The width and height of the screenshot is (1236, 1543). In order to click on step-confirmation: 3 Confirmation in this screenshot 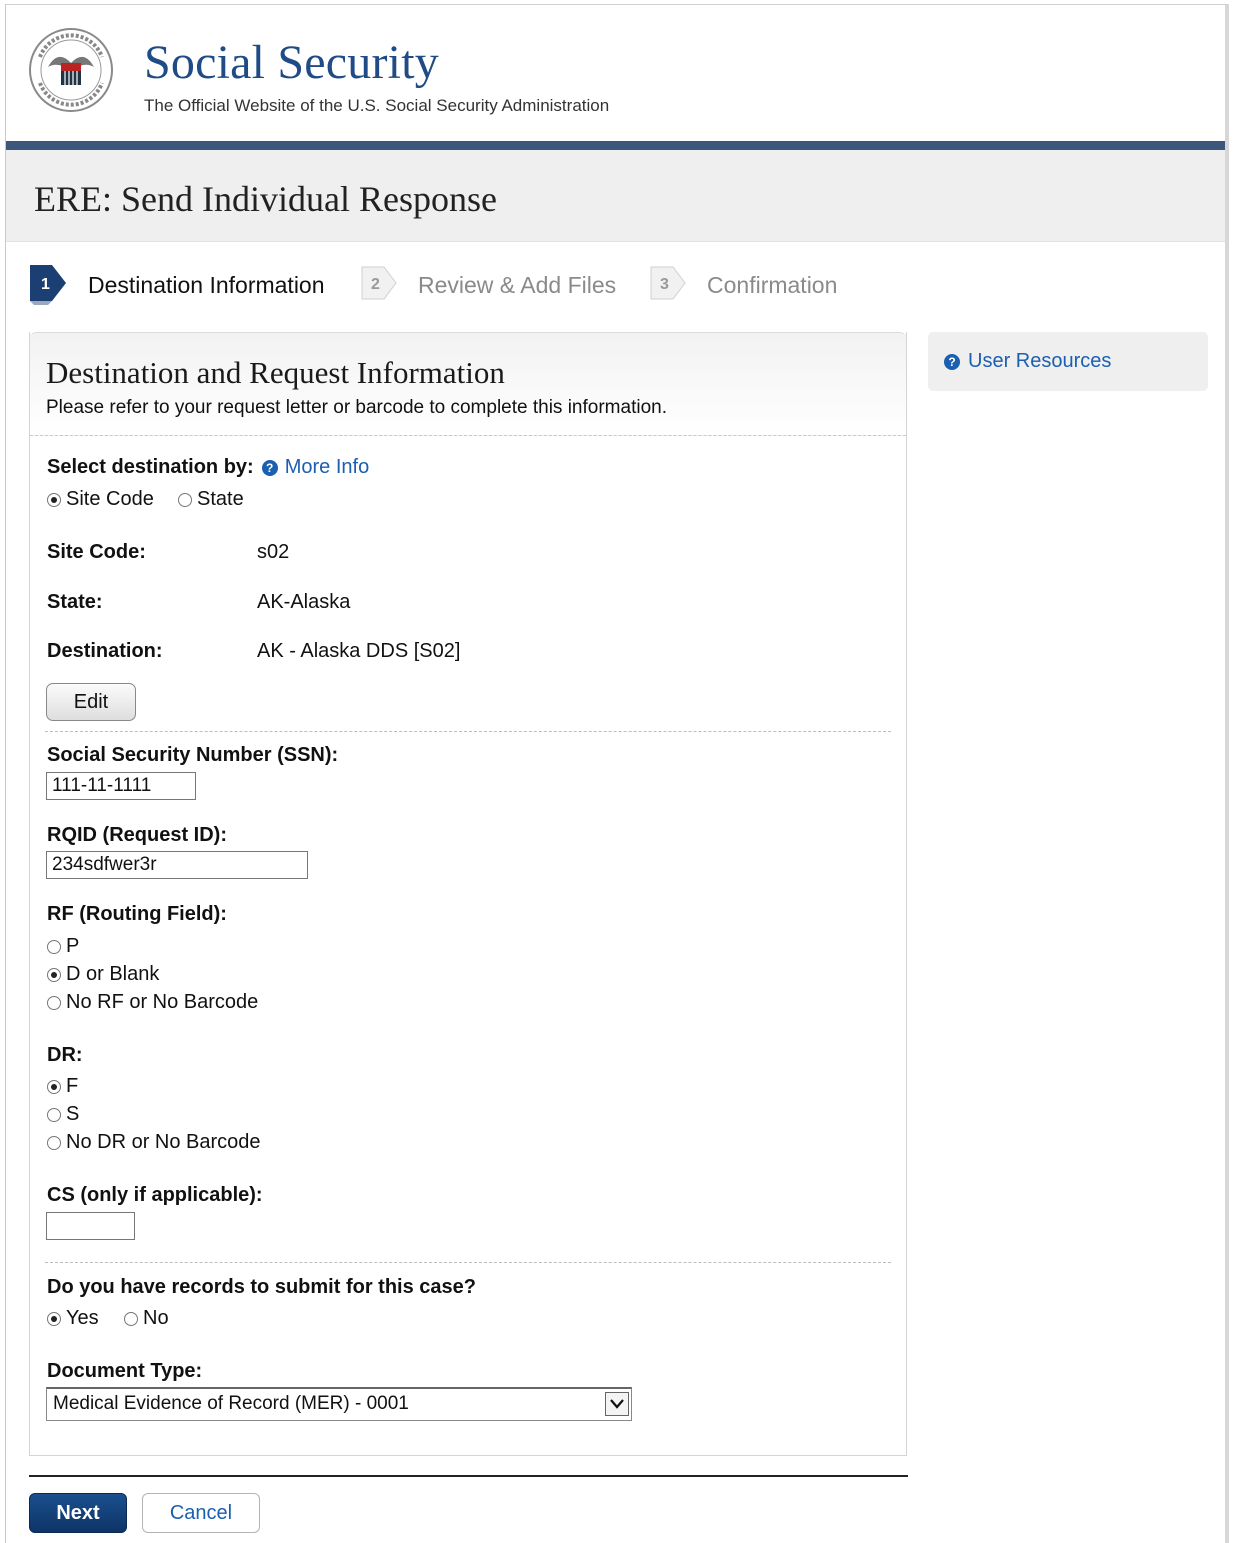, I will do `click(742, 285)`.